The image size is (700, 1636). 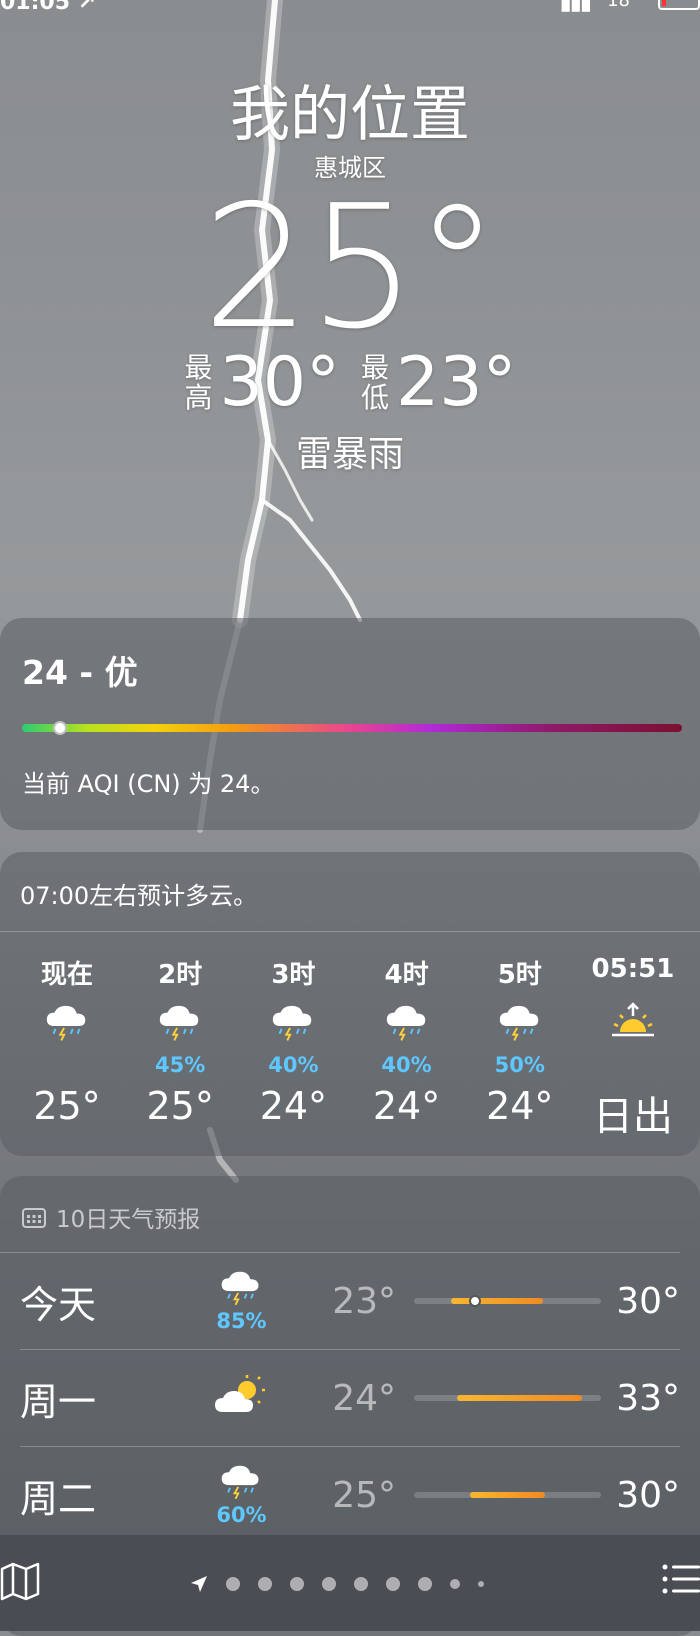 I want to click on current-temperature: 25°, so click(x=350, y=268).